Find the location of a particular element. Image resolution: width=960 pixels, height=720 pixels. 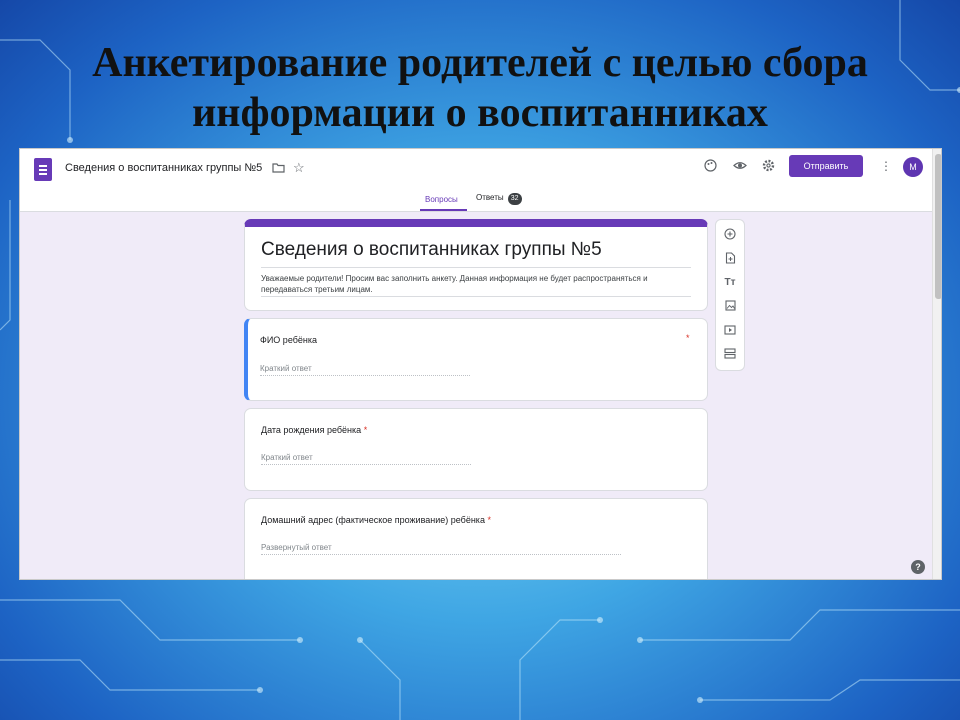

title-underline is located at coordinates (476, 267).